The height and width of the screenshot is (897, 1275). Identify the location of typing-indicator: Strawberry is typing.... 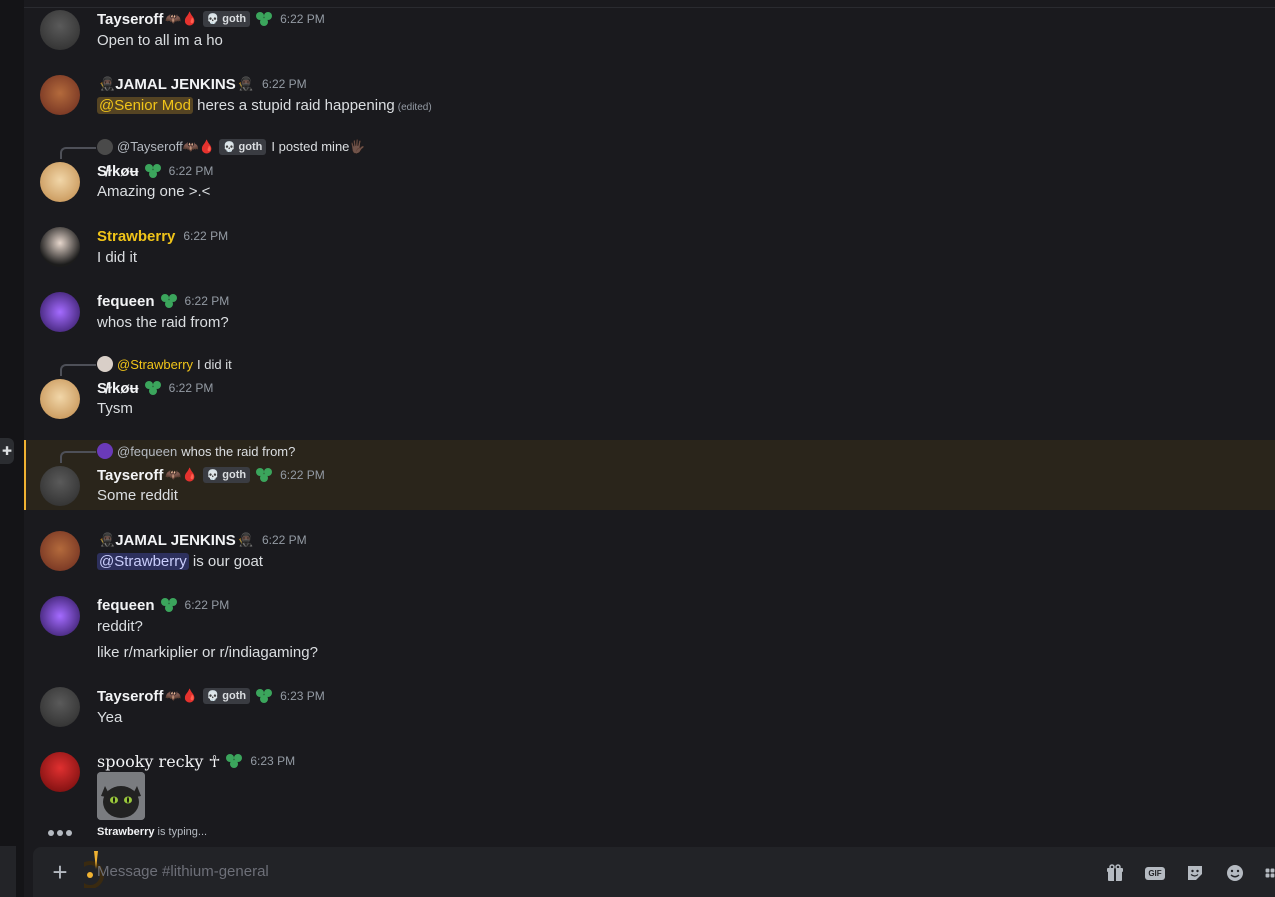
(649, 834).